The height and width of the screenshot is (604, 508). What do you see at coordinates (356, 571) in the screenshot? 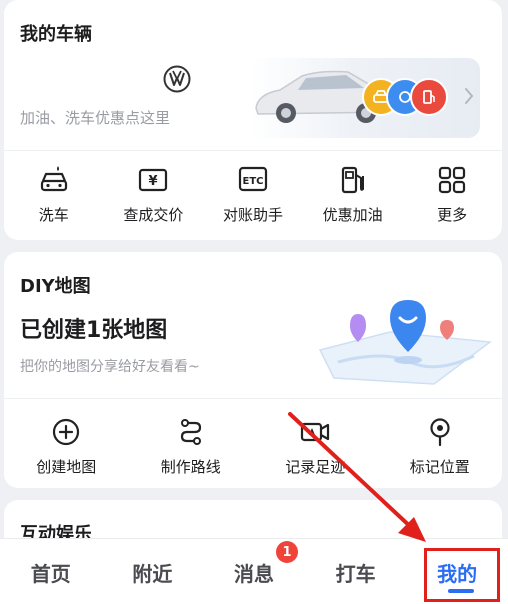
I see `tab-taxi: 打车` at bounding box center [356, 571].